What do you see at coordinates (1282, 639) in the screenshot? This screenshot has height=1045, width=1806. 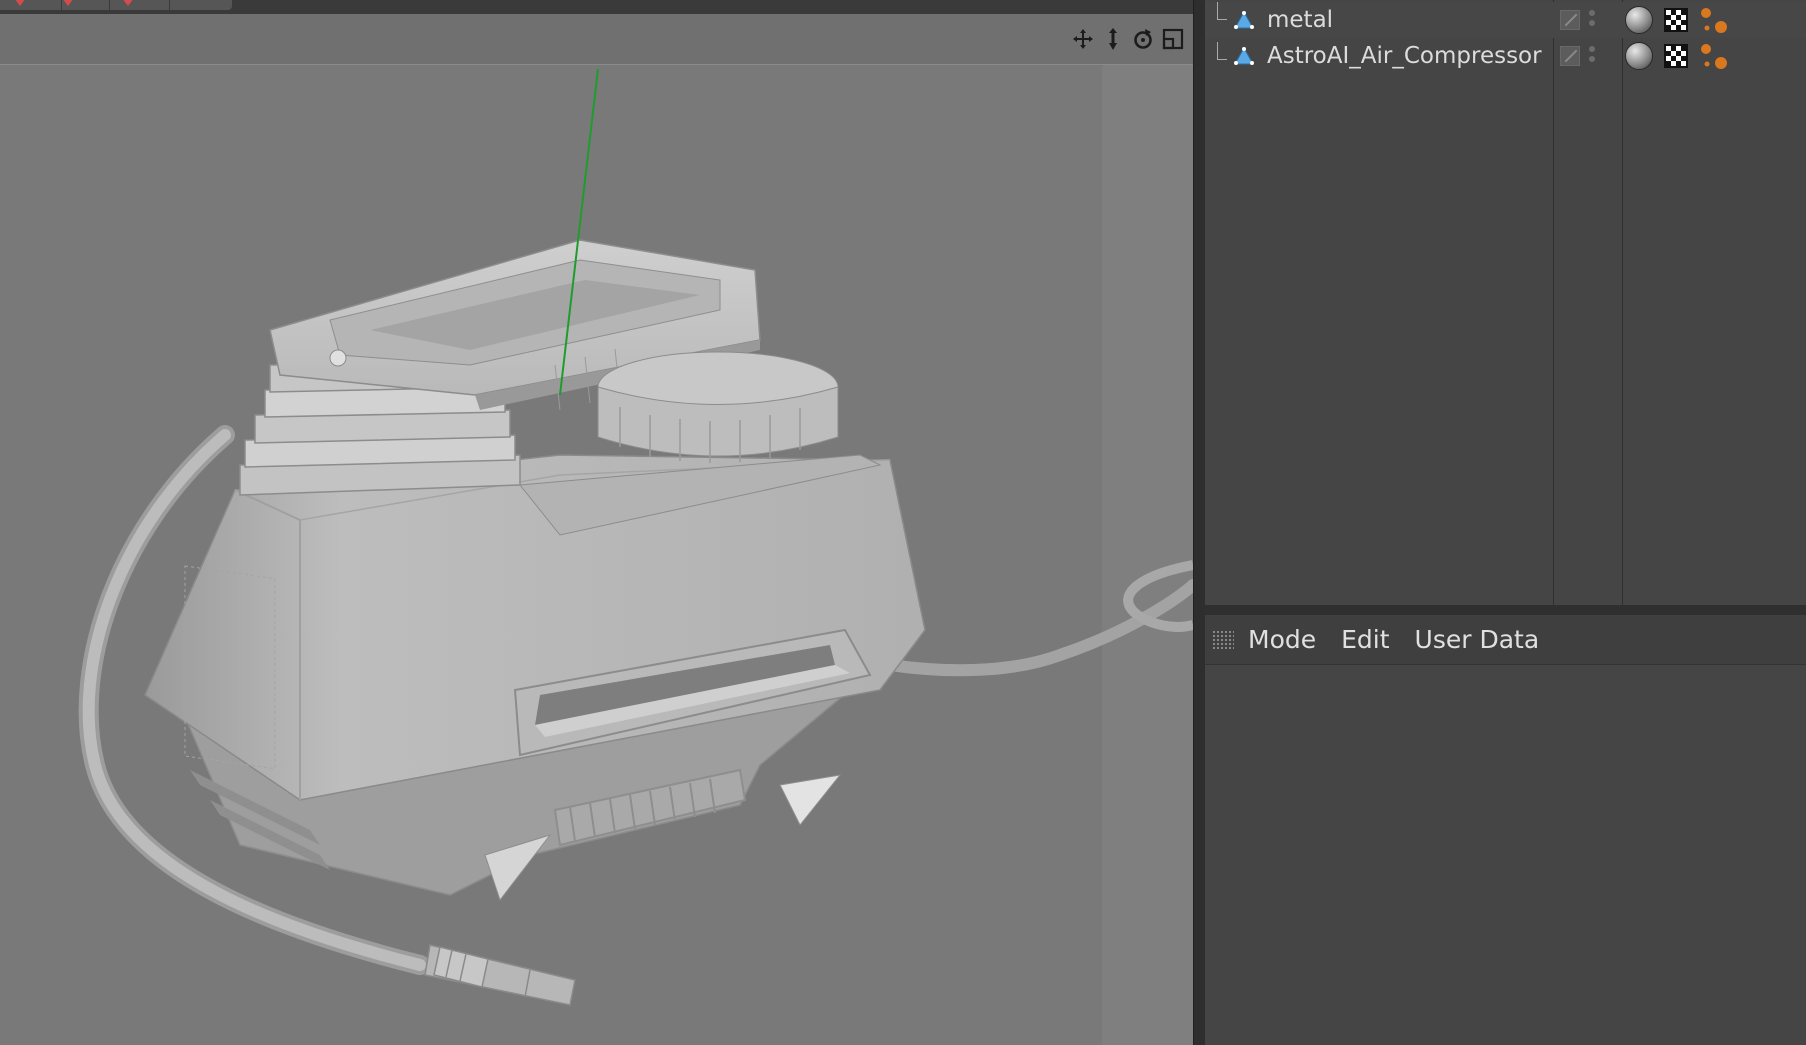 I see `menu-mode: Mode` at bounding box center [1282, 639].